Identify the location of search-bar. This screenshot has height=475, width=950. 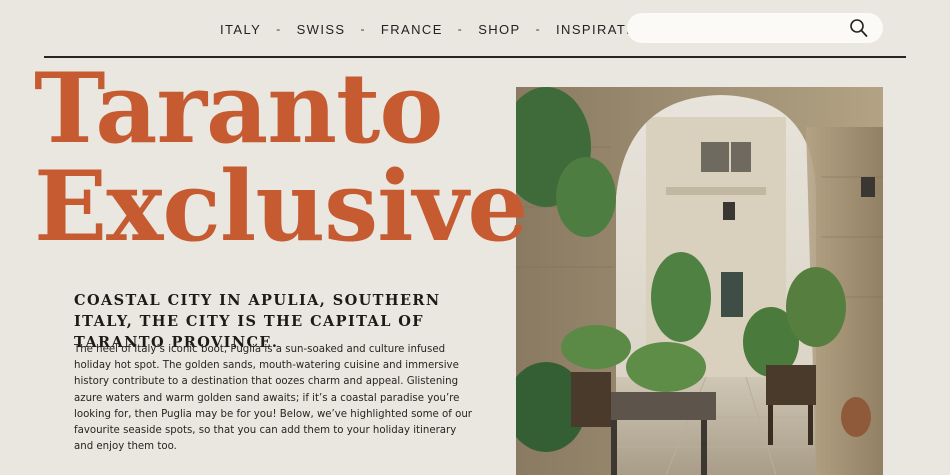
(755, 28).